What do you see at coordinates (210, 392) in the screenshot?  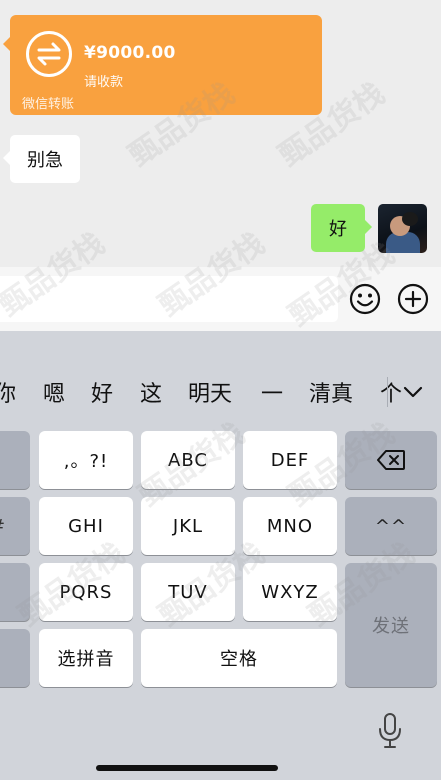 I see `candidate-item: 明天` at bounding box center [210, 392].